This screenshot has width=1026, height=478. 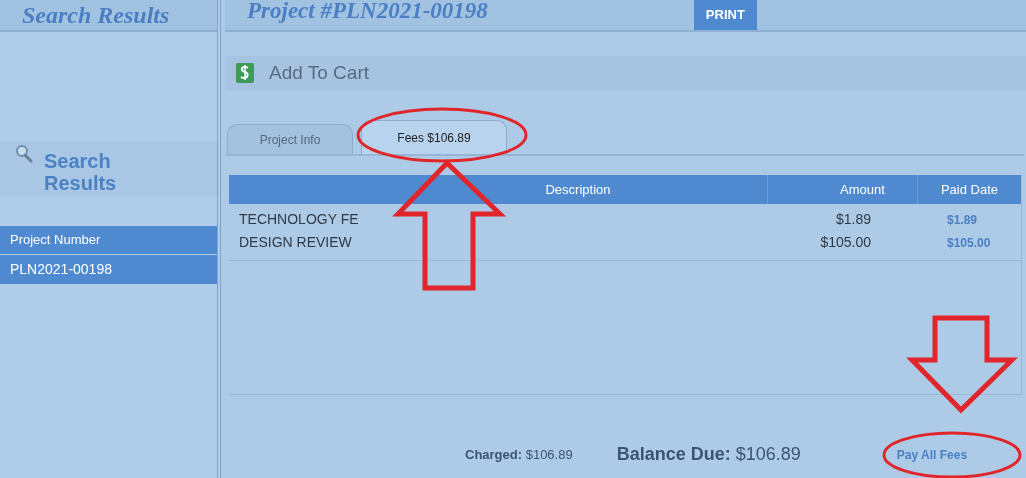 I want to click on result-row: PLN2021-00198, so click(x=108, y=269).